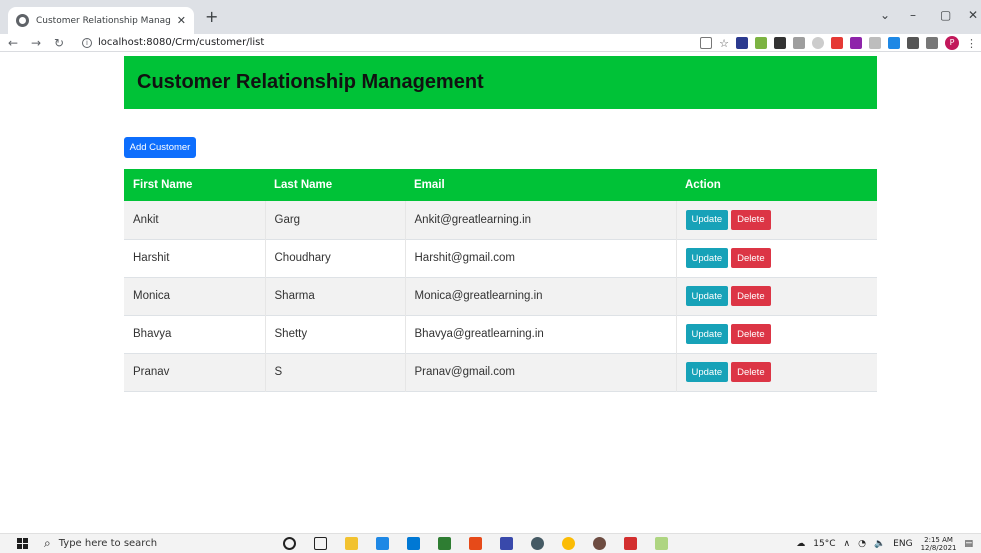  Describe the element at coordinates (879, 544) in the screenshot. I see `volume-icon: 🔈` at that location.